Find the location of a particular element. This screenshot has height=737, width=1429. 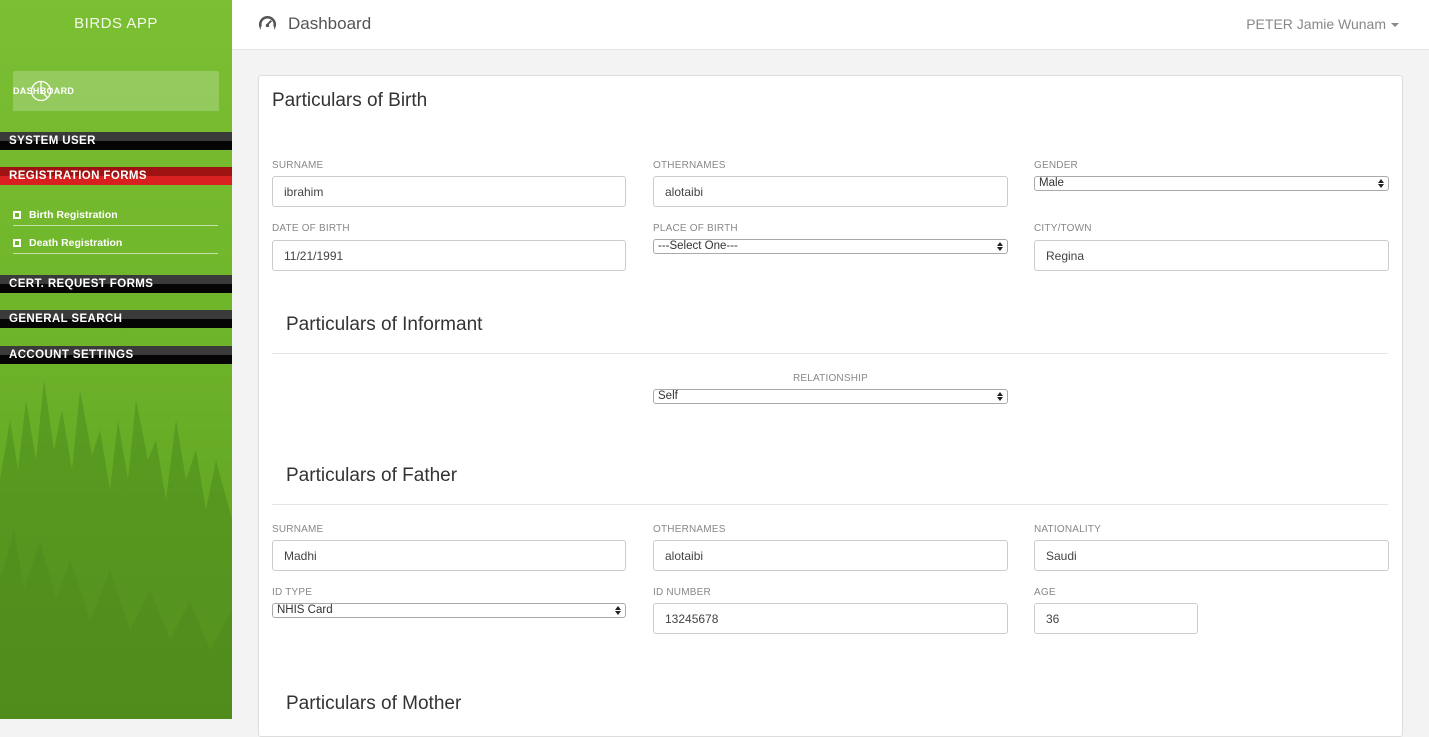

user-menu: PETER Jamie Wunam is located at coordinates (1322, 24).